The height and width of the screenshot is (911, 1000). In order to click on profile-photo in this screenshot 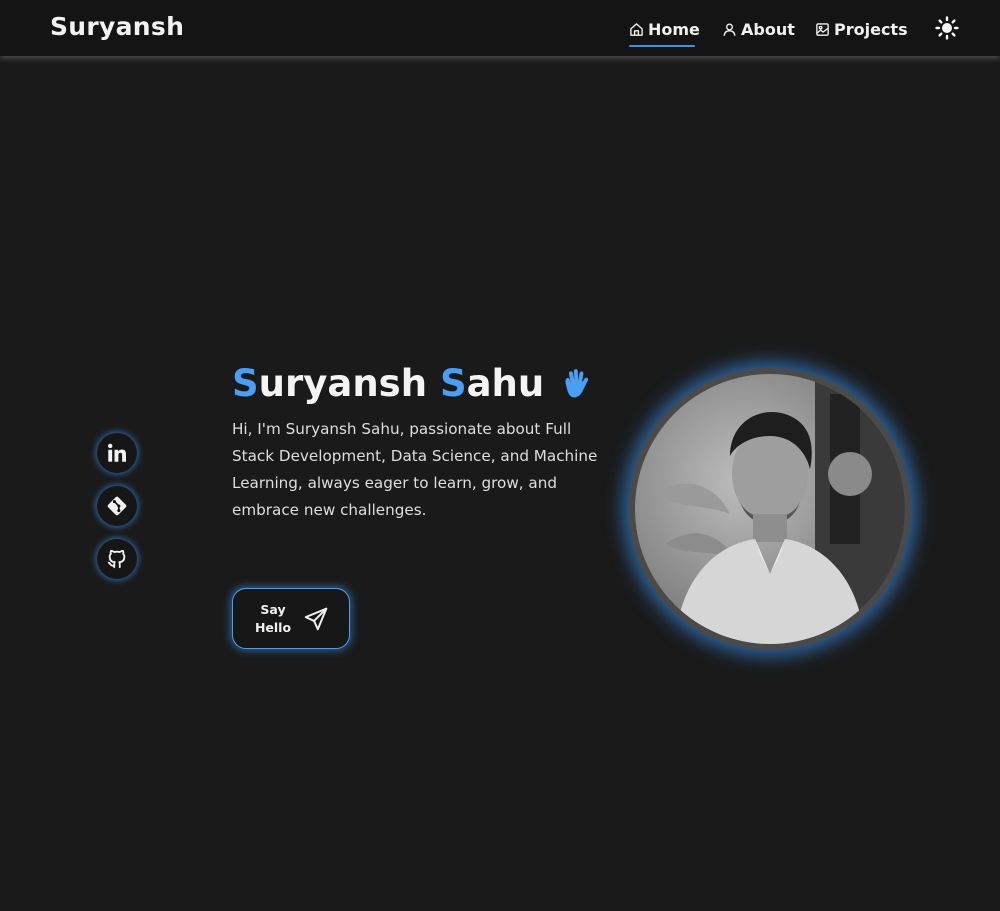, I will do `click(770, 509)`.